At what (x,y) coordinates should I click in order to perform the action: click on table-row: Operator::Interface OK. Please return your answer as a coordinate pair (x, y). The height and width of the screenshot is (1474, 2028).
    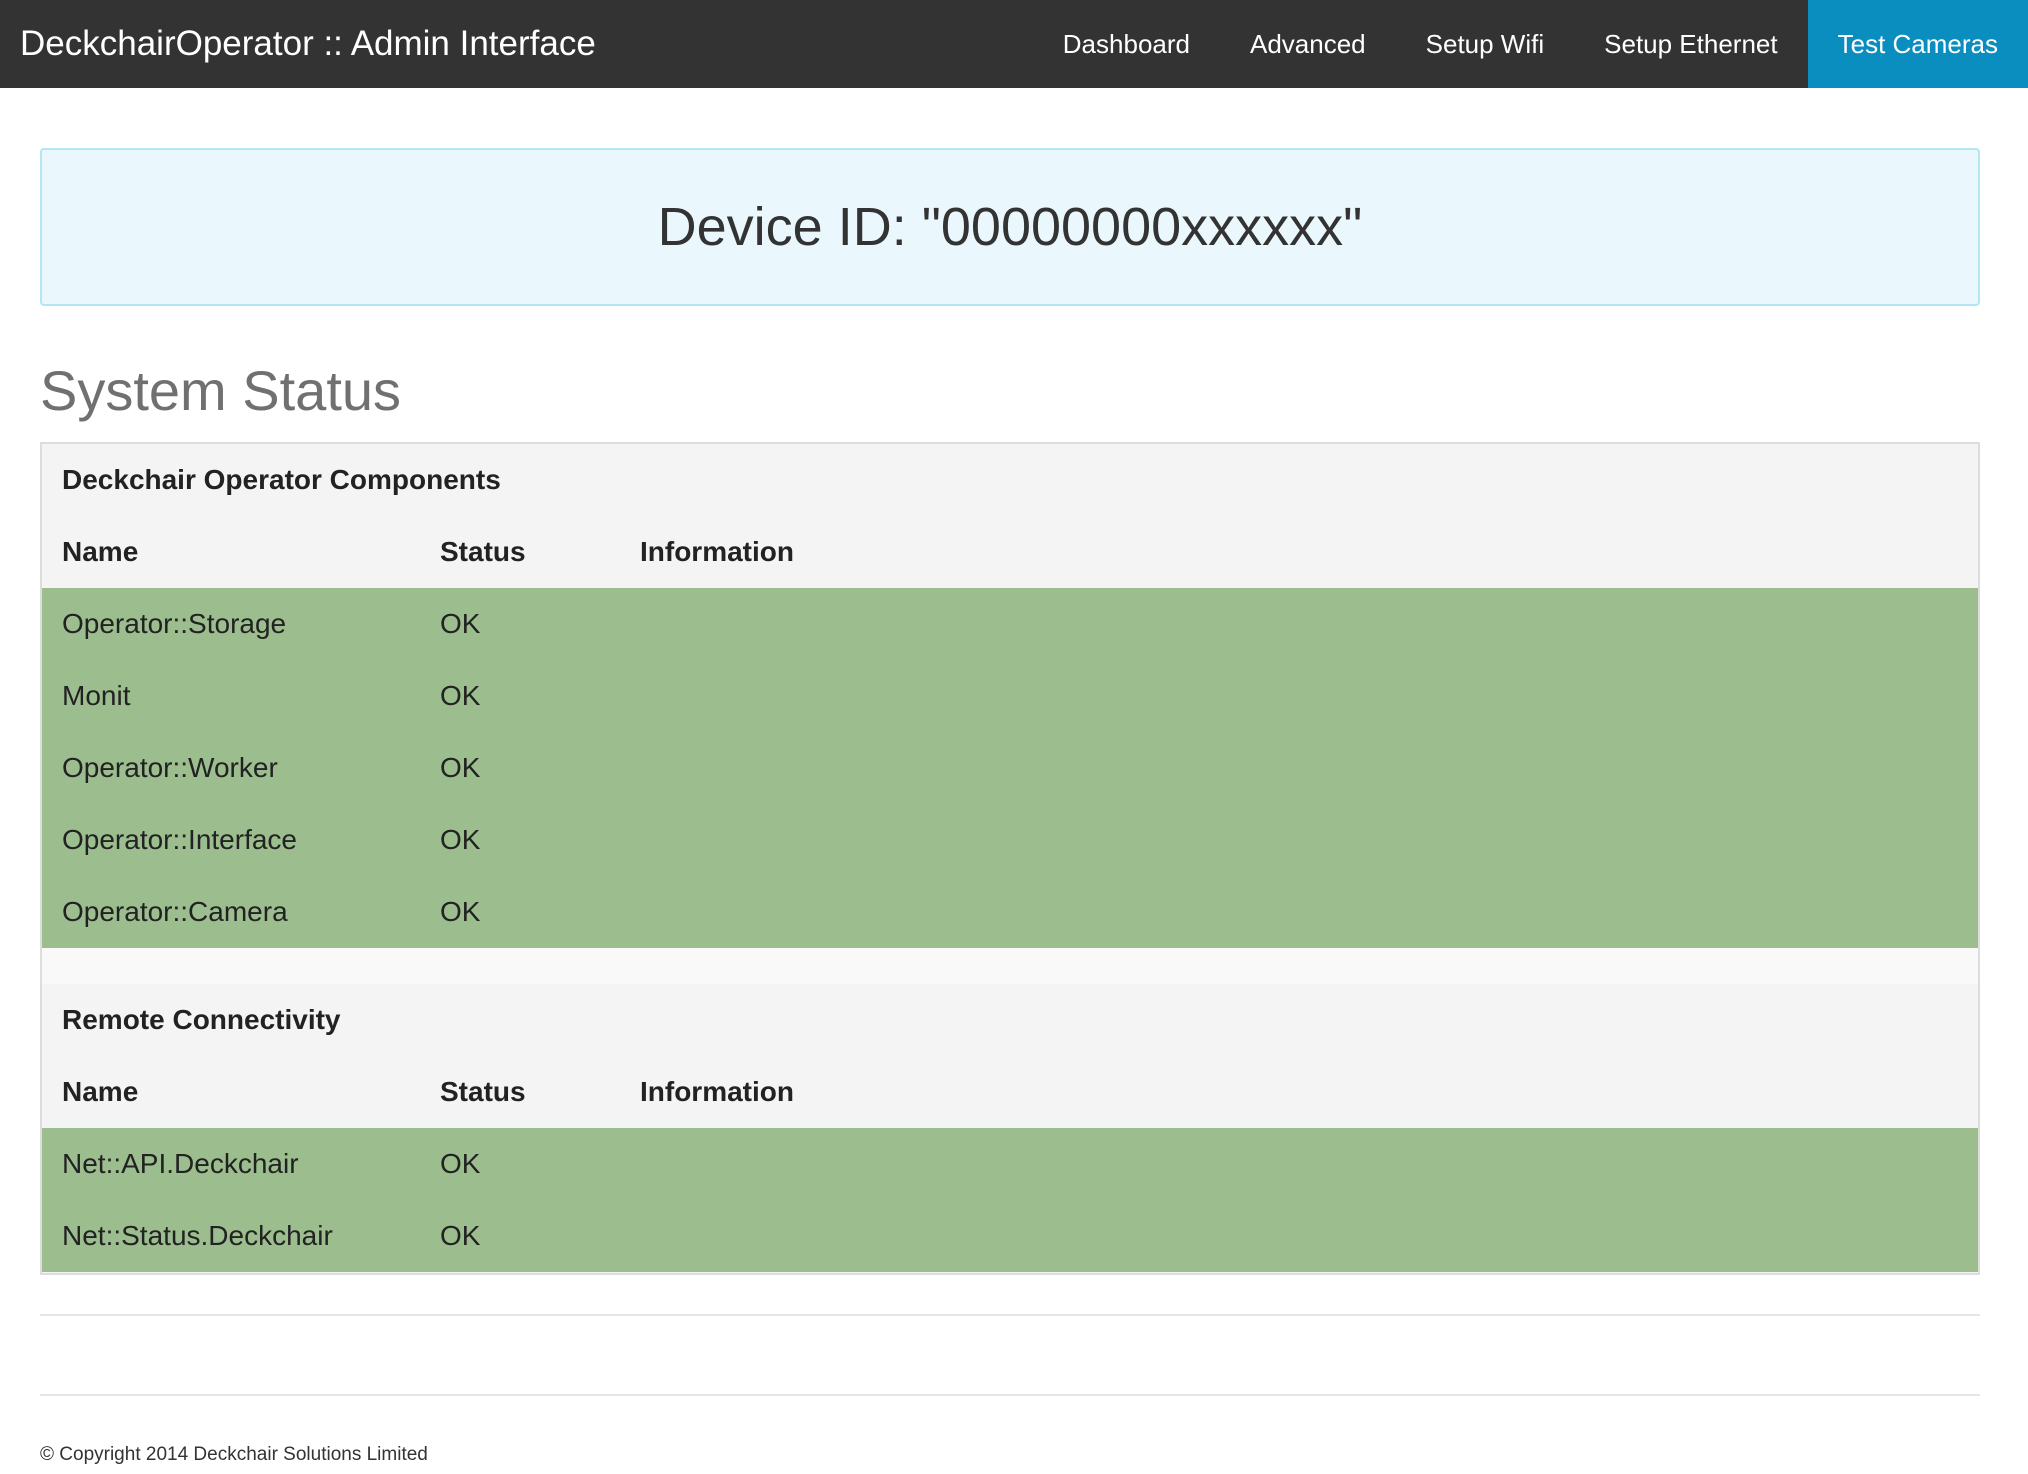
    Looking at the image, I should click on (1010, 840).